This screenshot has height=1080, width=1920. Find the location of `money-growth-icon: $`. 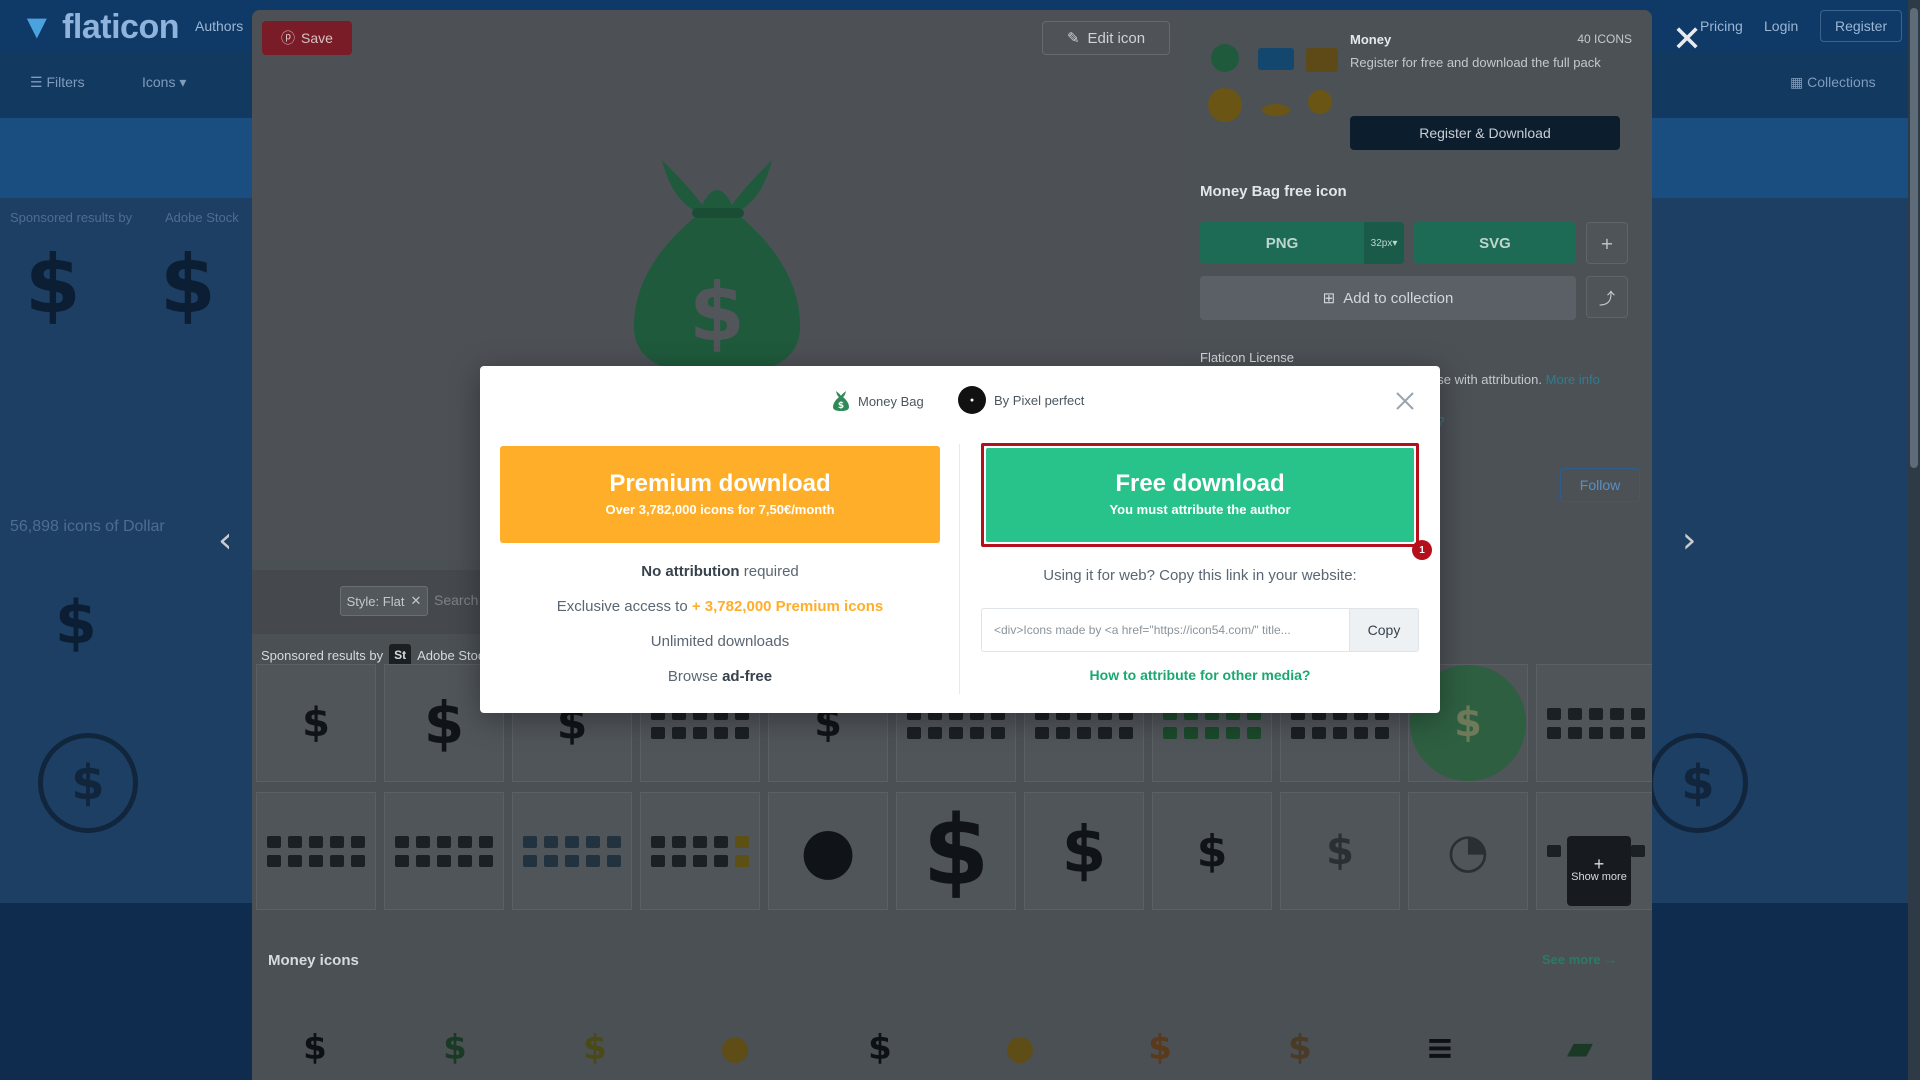

money-growth-icon: $ is located at coordinates (595, 1047).